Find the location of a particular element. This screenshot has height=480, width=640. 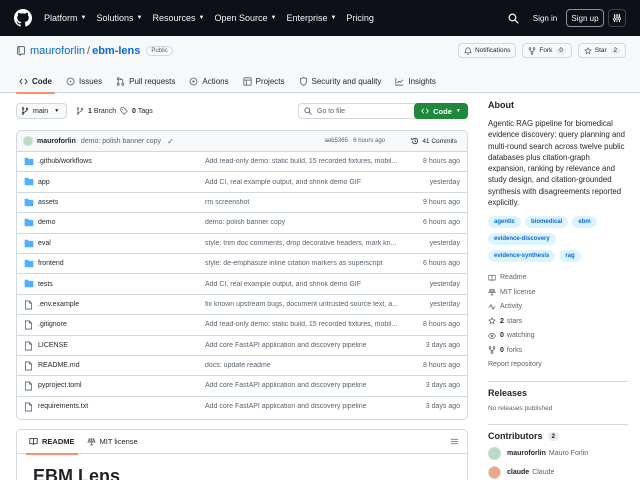

nav-pricing: Pricing is located at coordinates (360, 18).